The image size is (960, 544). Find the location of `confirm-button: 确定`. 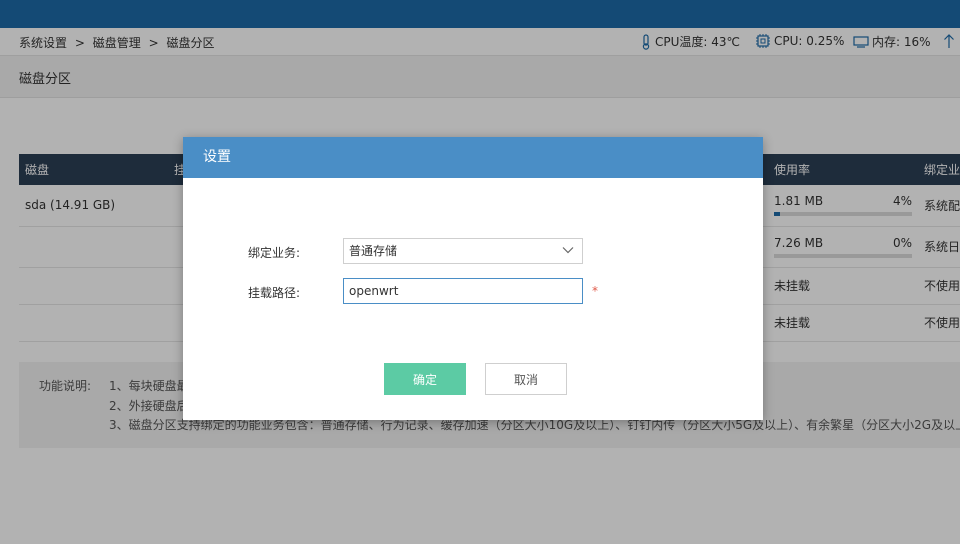

confirm-button: 确定 is located at coordinates (425, 379).